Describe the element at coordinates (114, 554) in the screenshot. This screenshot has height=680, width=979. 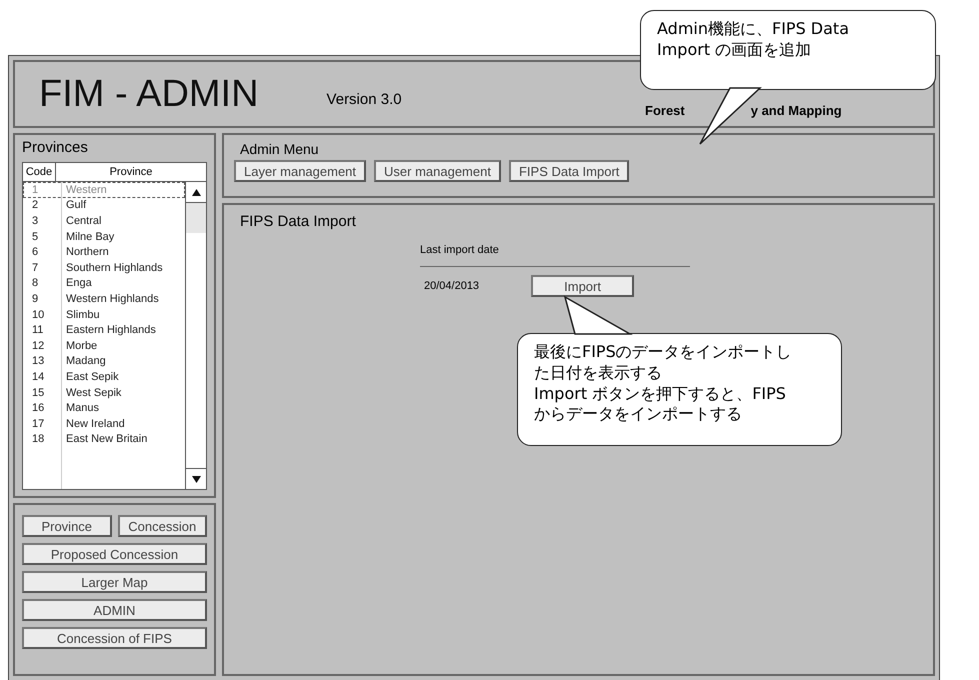
I see `nav-button: Proposed Concession` at that location.